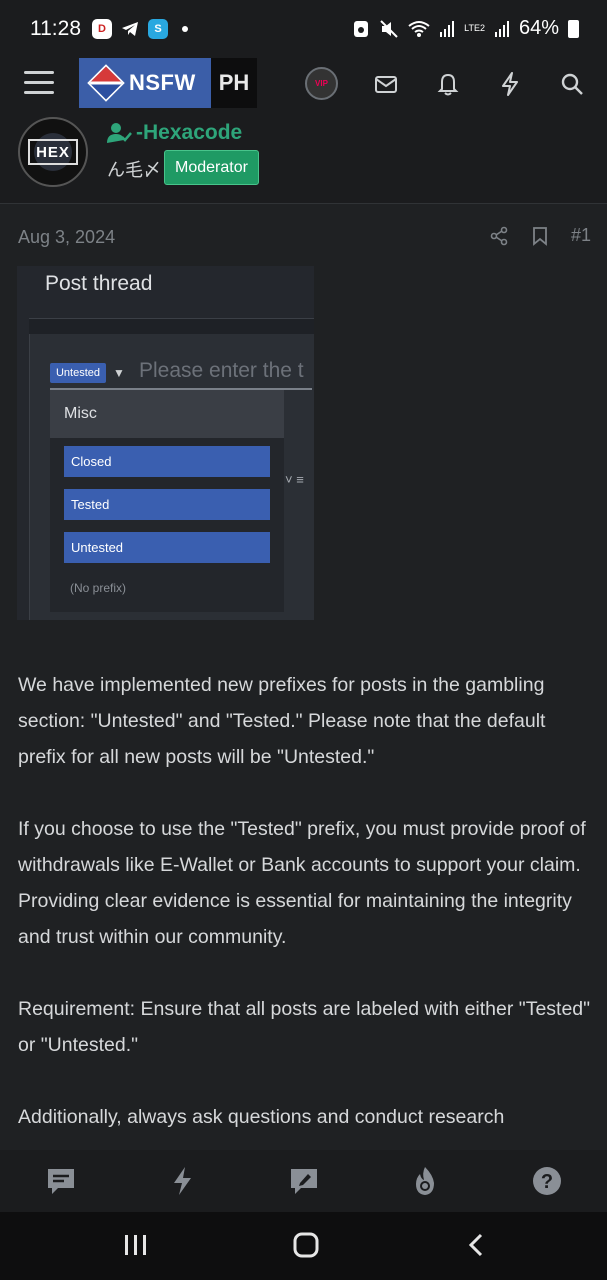 The image size is (607, 1280). I want to click on mute-icon, so click(389, 28).